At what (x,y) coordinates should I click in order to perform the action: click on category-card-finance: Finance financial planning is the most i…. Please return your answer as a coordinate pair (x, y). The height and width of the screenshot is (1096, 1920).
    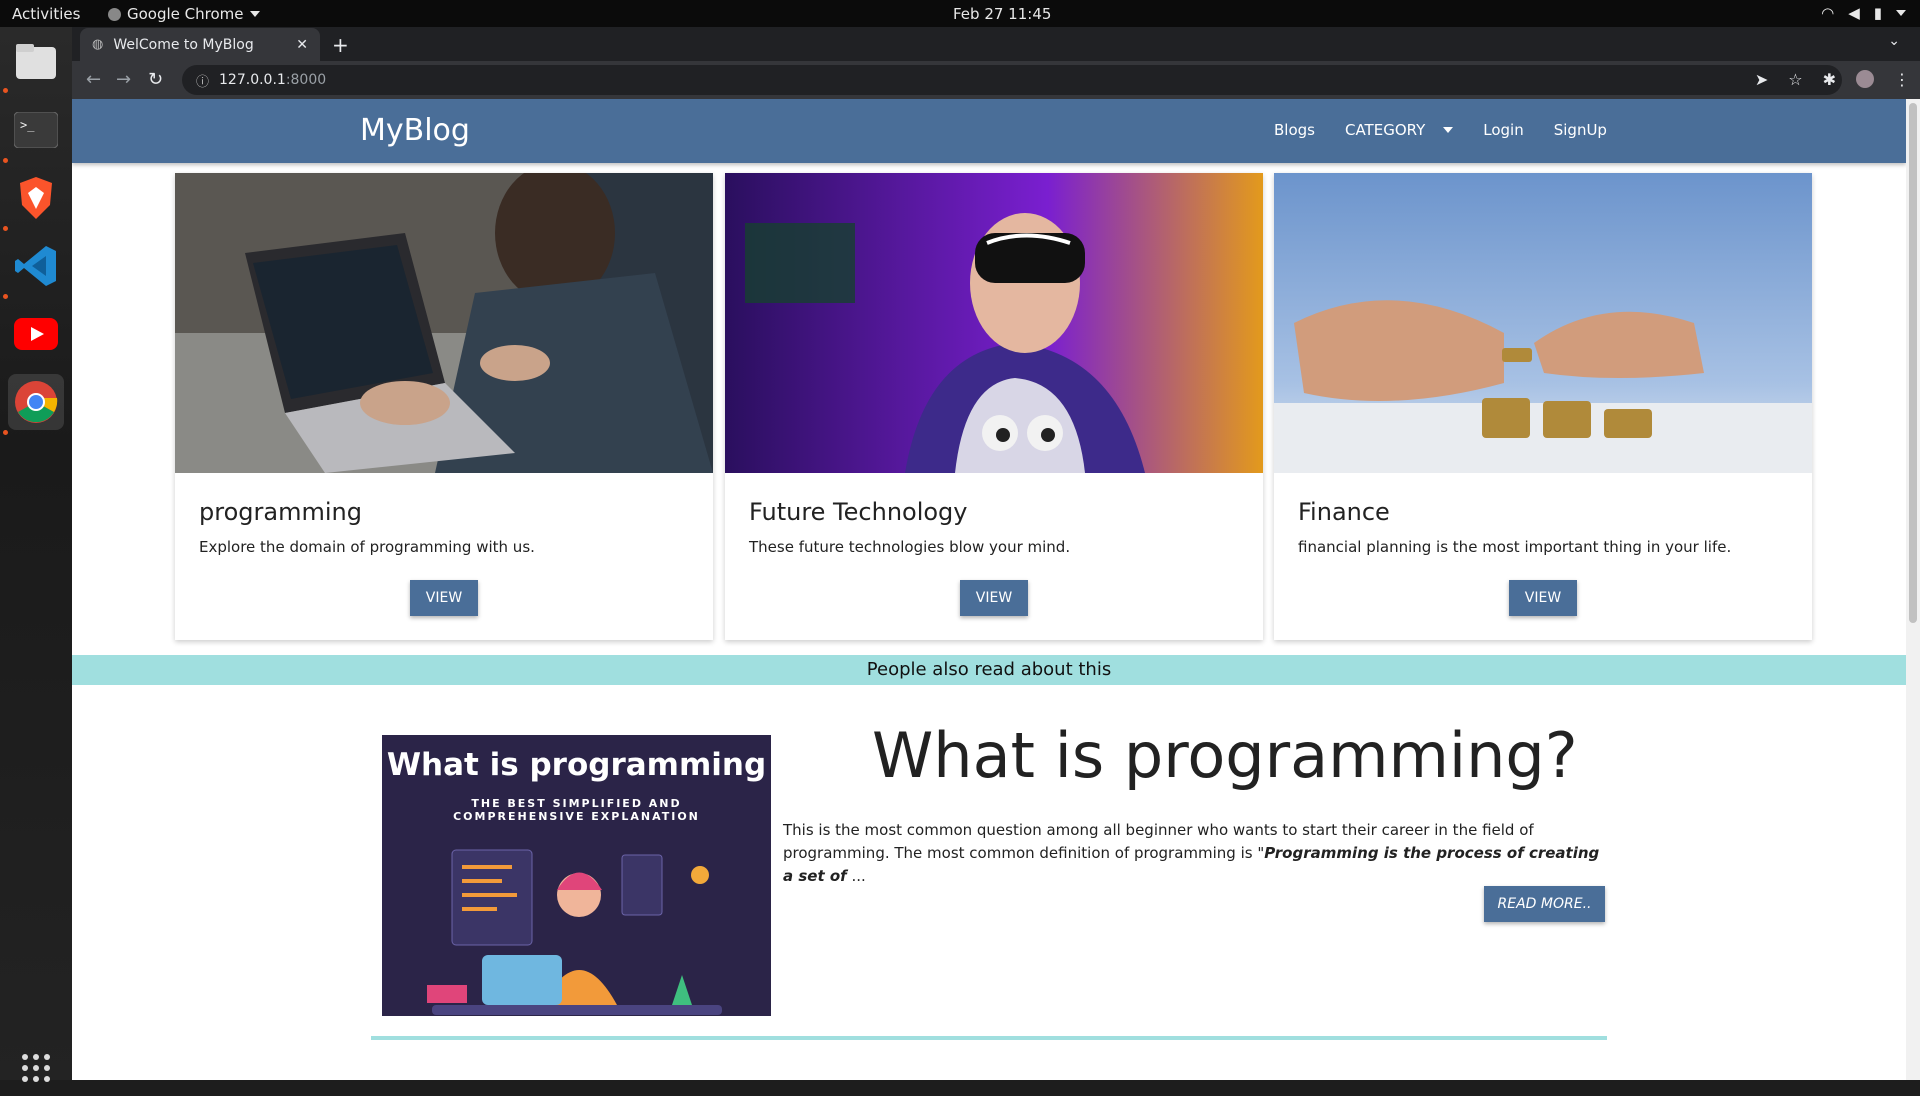
    Looking at the image, I should click on (1543, 406).